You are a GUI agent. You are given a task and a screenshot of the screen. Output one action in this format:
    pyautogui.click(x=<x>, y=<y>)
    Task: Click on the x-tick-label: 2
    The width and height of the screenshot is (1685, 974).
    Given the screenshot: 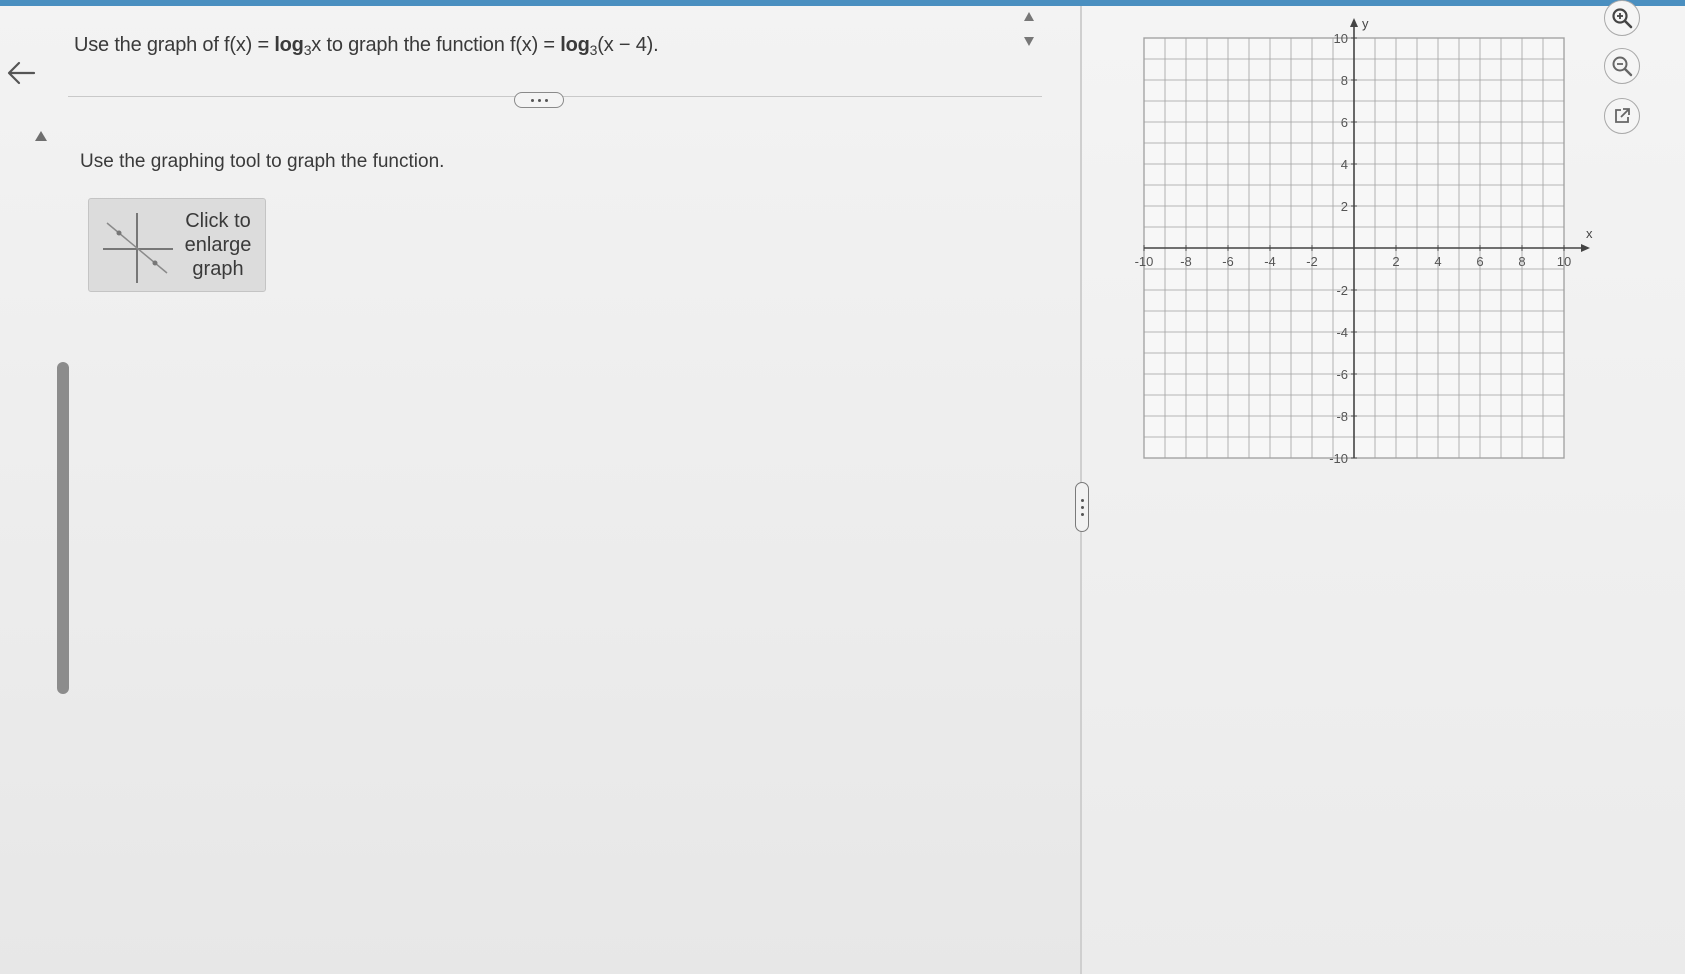 What is the action you would take?
    pyautogui.click(x=1395, y=261)
    